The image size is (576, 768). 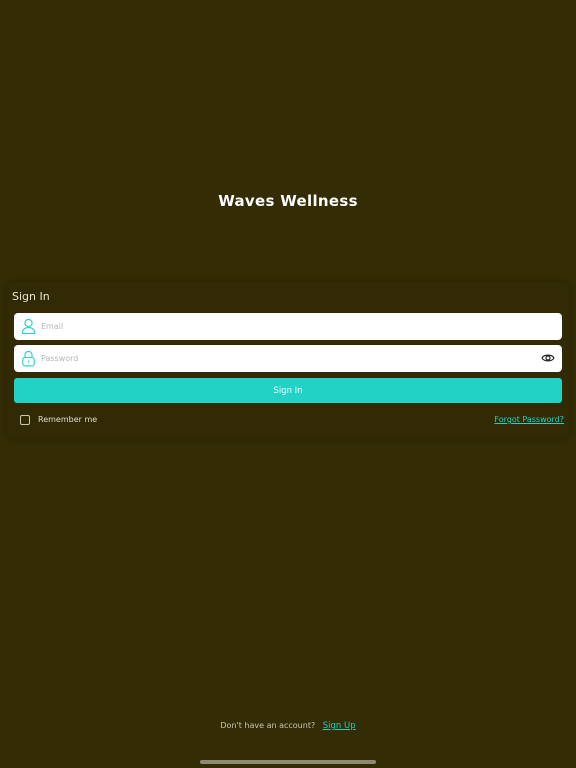 What do you see at coordinates (339, 726) in the screenshot?
I see `sign-up-link: Sign Up` at bounding box center [339, 726].